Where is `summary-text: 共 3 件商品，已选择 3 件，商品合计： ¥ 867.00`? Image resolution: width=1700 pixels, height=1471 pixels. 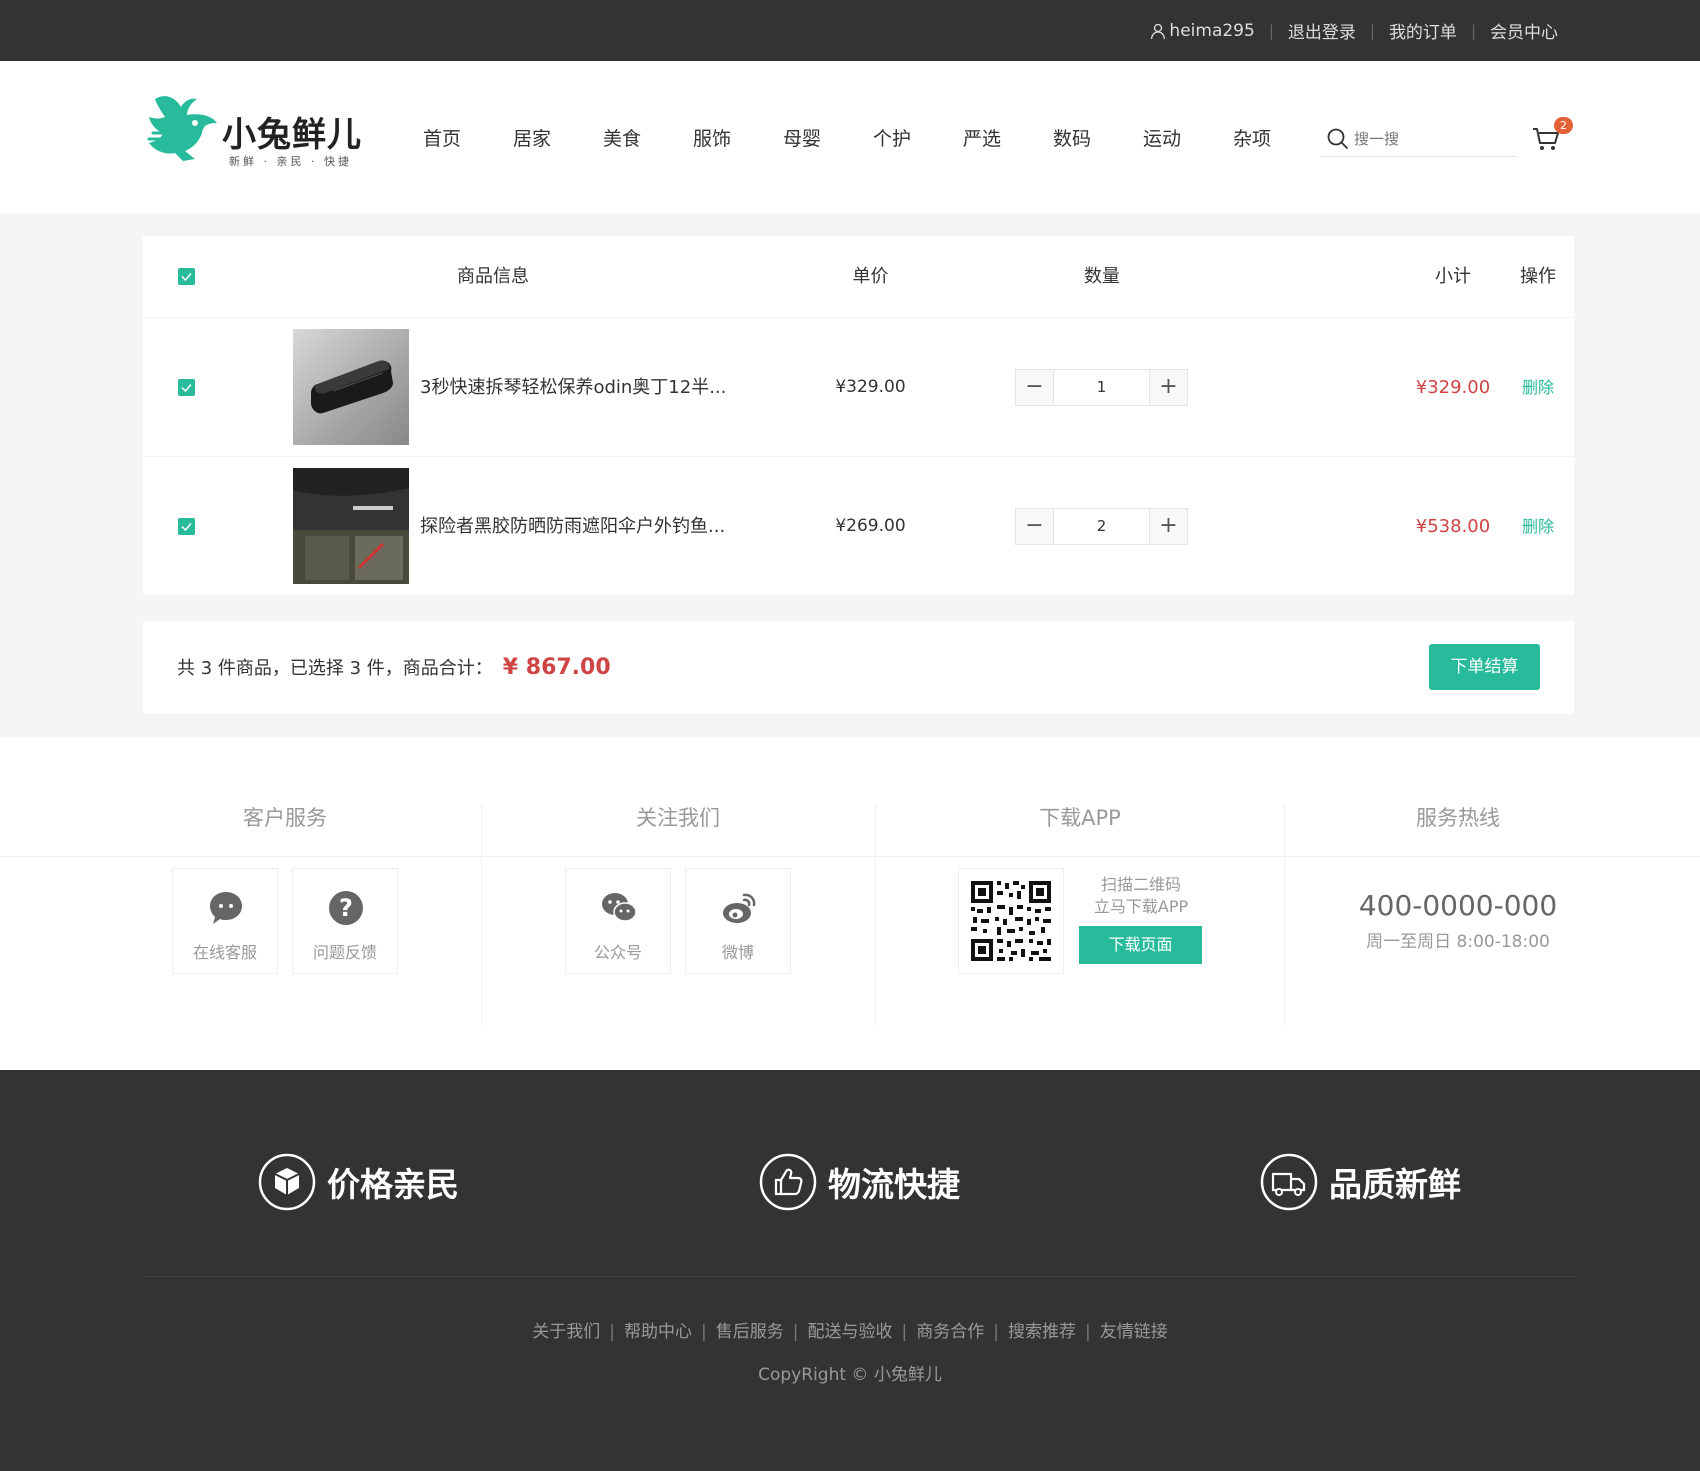
summary-text: 共 3 件商品，已选择 3 件，商品合计： ¥ 867.00 is located at coordinates (394, 667).